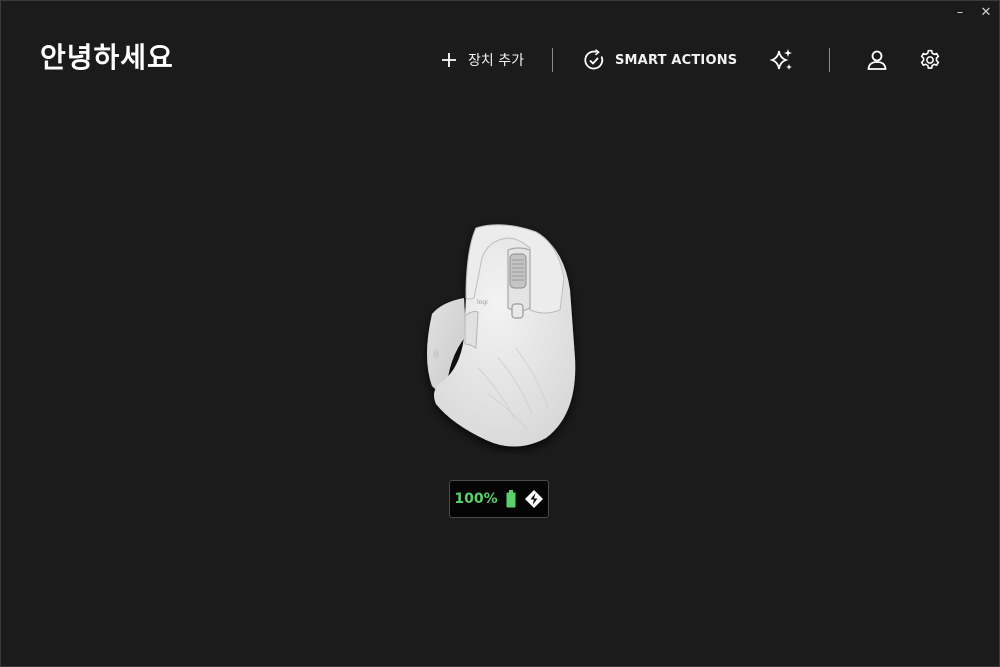 Image resolution: width=1000 pixels, height=667 pixels. I want to click on logi-bolt-icon, so click(534, 499).